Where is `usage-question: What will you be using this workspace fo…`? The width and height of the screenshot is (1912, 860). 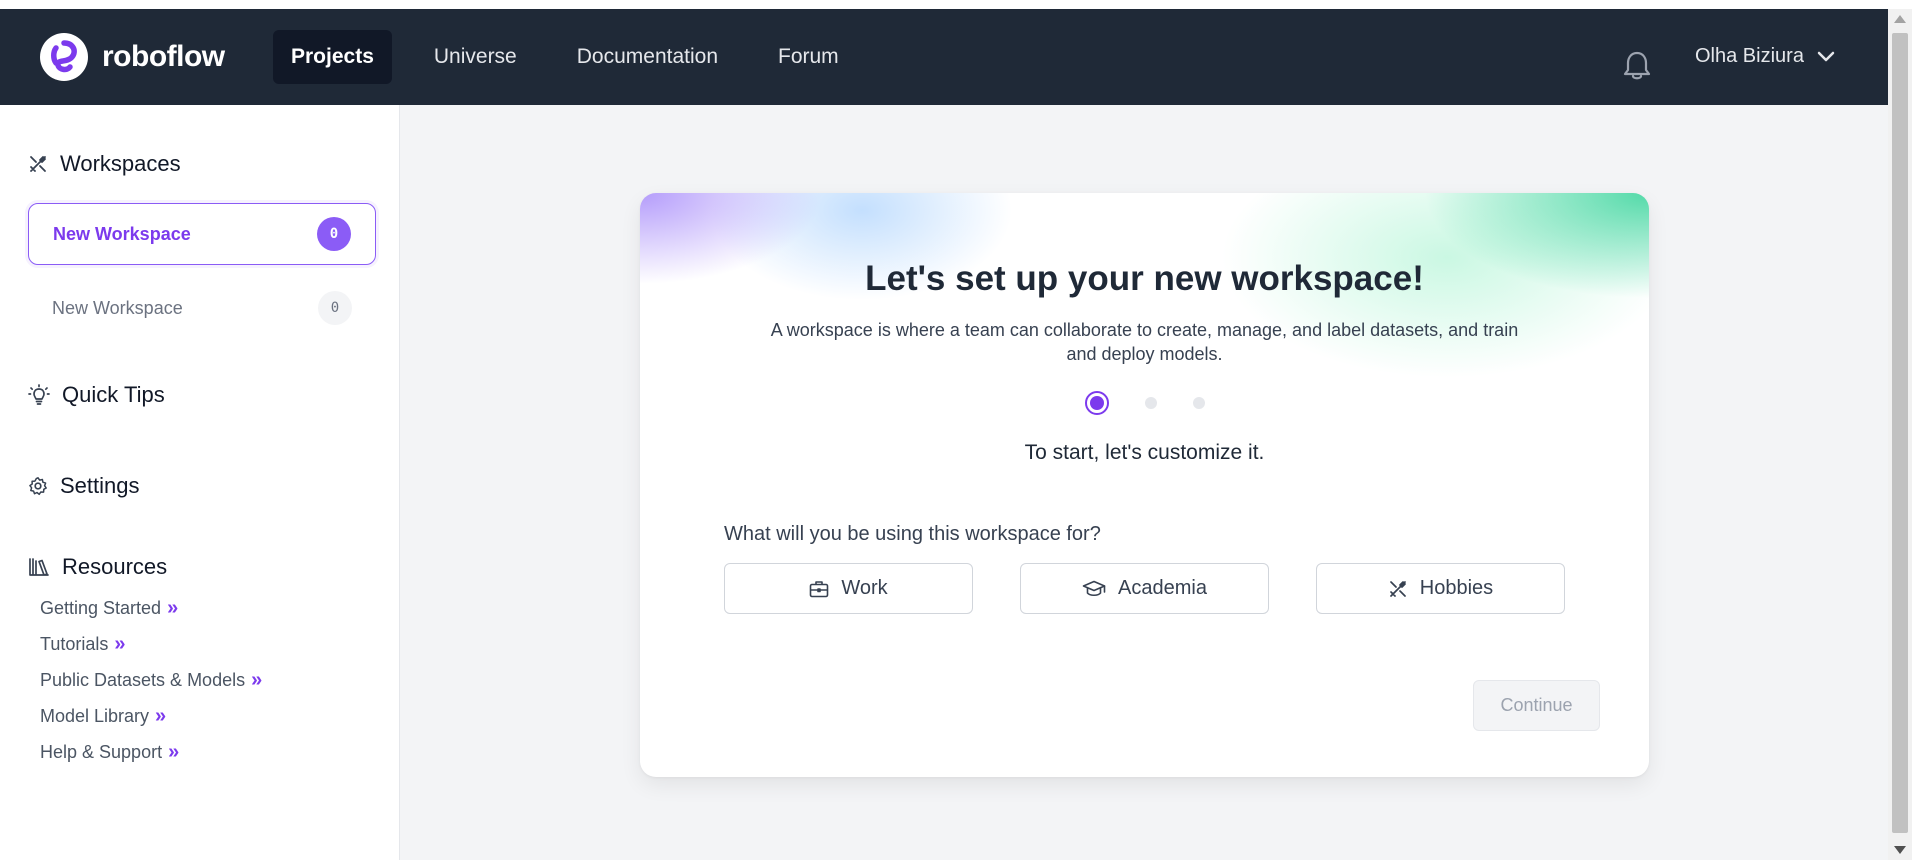
usage-question: What will you be using this workspace fo… is located at coordinates (912, 534).